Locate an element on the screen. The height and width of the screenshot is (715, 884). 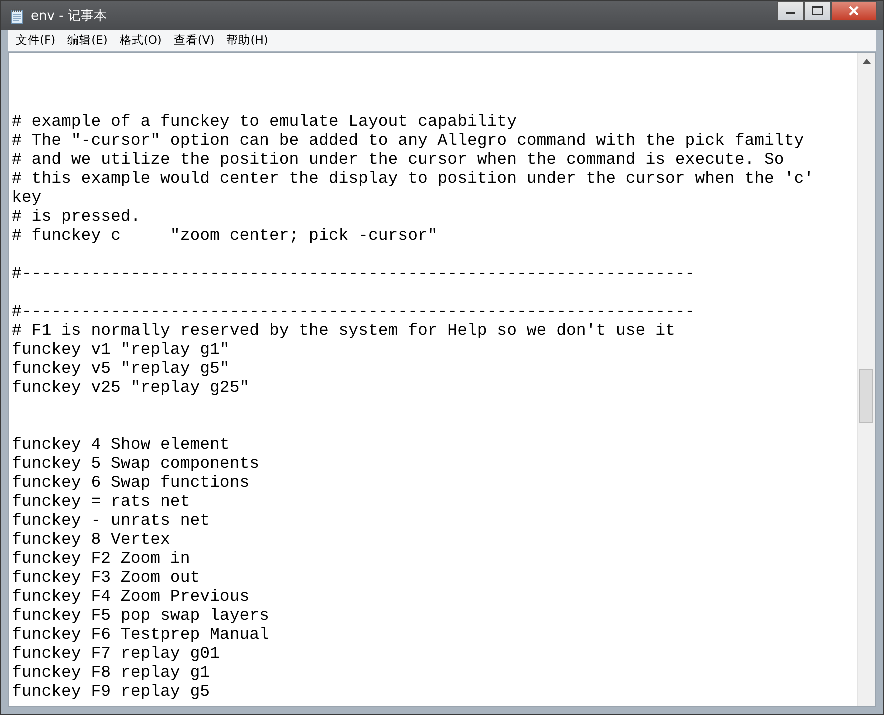
menu-item: 格式(O) is located at coordinates (141, 40).